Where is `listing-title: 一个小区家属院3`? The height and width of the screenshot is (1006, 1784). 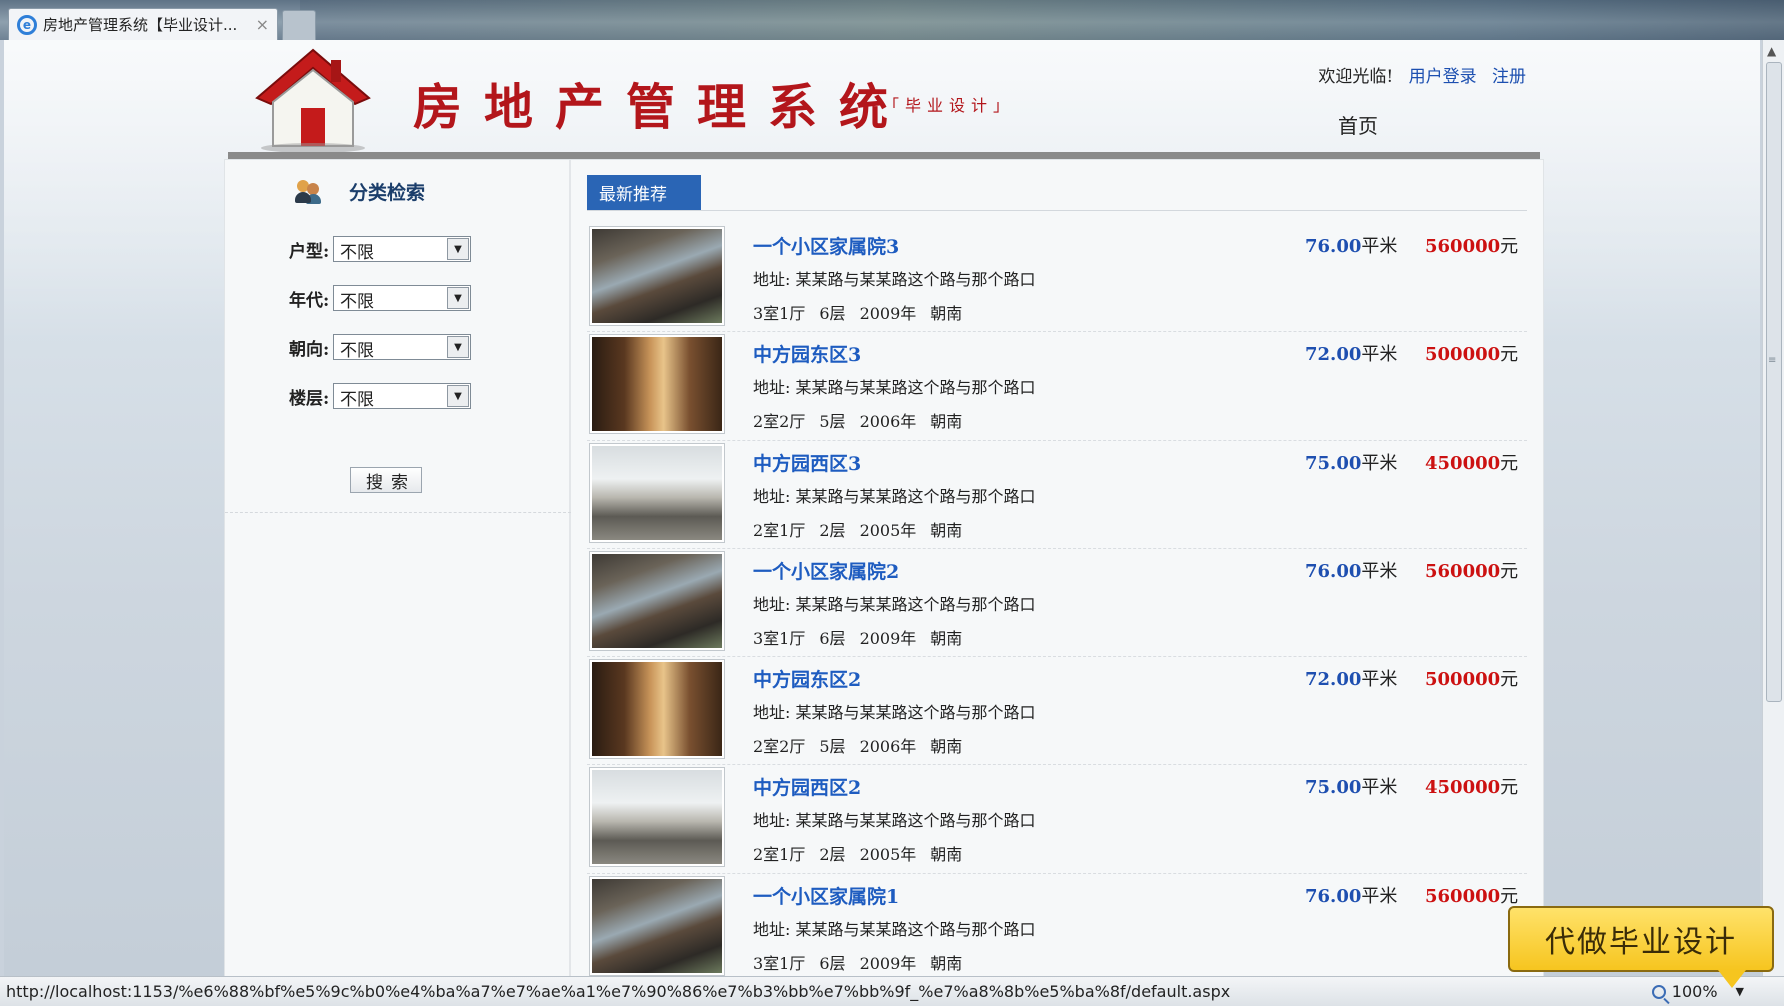 listing-title: 一个小区家属院3 is located at coordinates (826, 245).